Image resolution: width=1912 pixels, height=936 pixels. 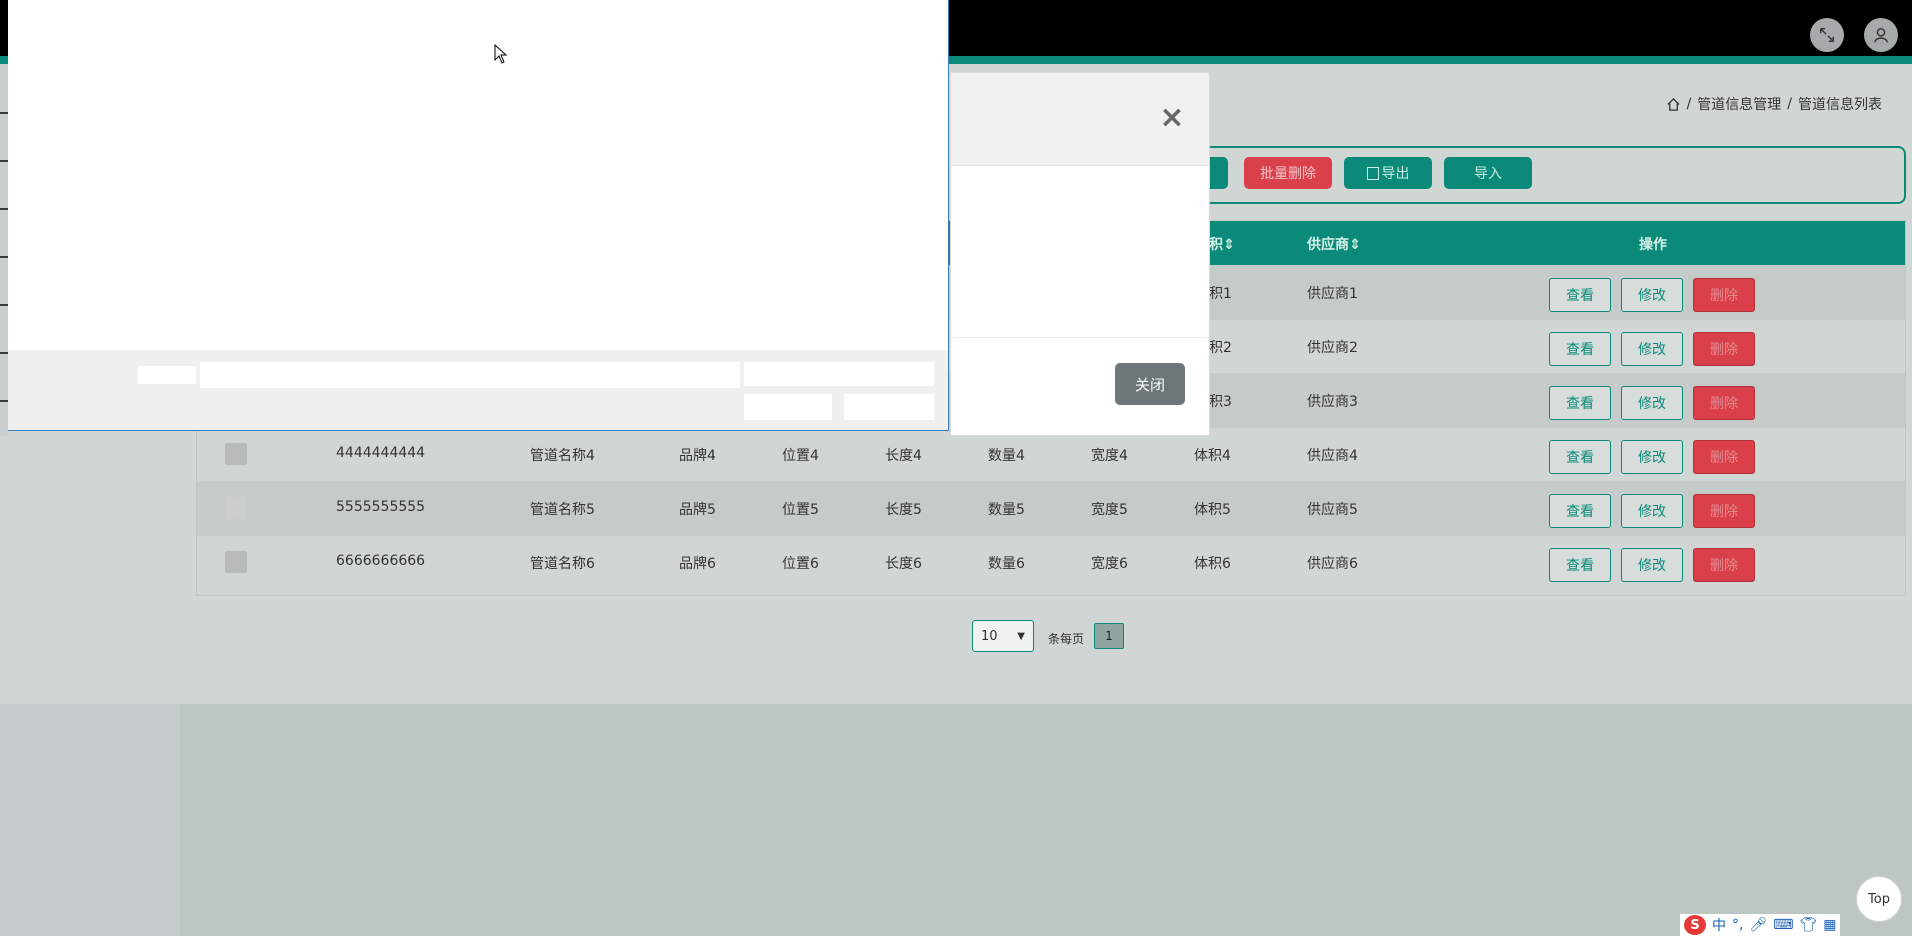 What do you see at coordinates (1332, 294) in the screenshot?
I see `cell-supplier: 供应商1` at bounding box center [1332, 294].